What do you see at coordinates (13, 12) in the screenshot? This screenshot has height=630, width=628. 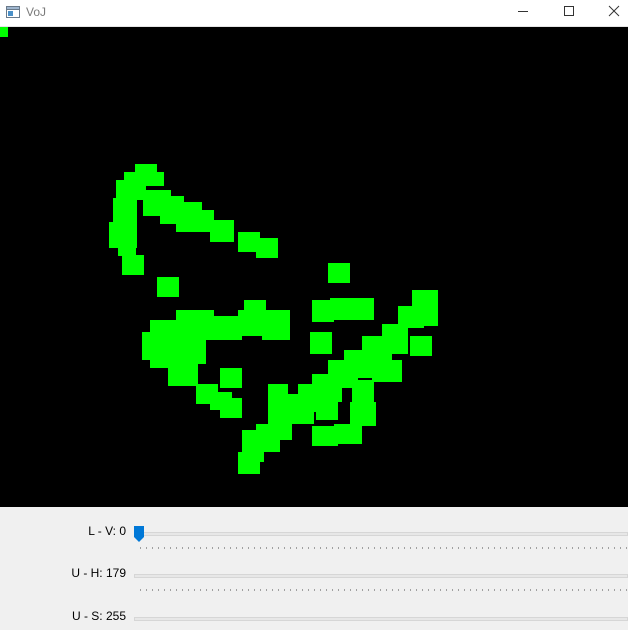 I see `window-app-icon` at bounding box center [13, 12].